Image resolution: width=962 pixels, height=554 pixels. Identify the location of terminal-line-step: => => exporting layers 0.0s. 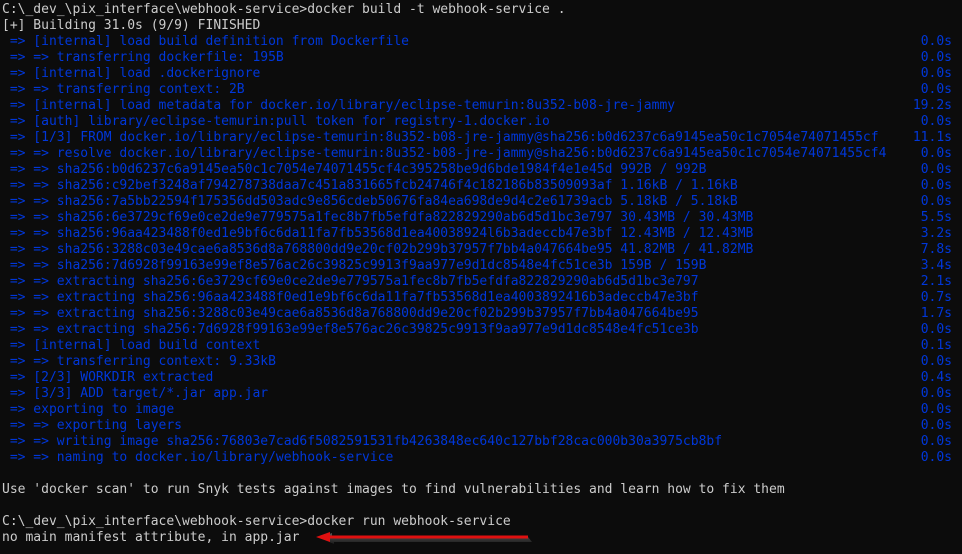
(476, 426).